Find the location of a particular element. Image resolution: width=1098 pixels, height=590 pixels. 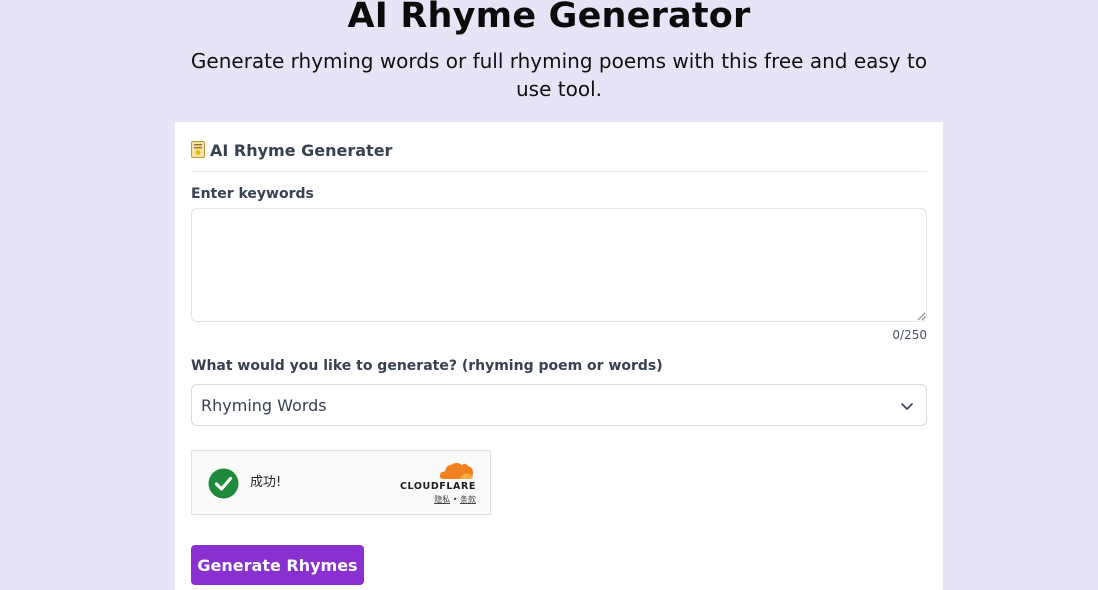

terms-link: 条款 is located at coordinates (468, 499).